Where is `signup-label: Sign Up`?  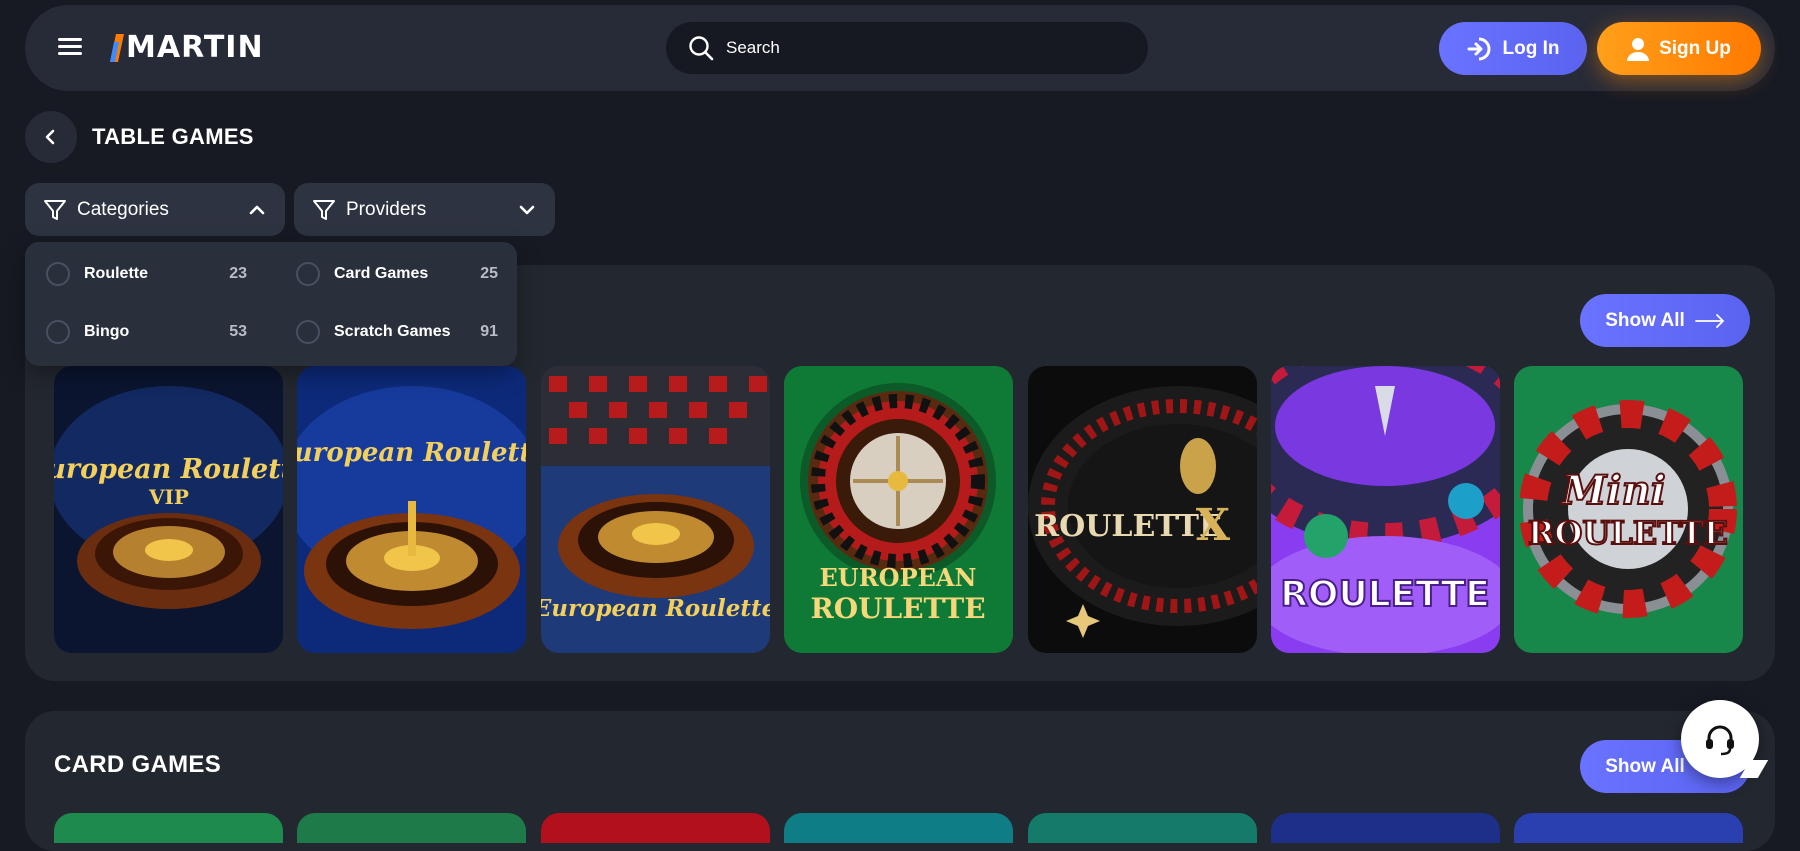
signup-label: Sign Up is located at coordinates (1695, 48).